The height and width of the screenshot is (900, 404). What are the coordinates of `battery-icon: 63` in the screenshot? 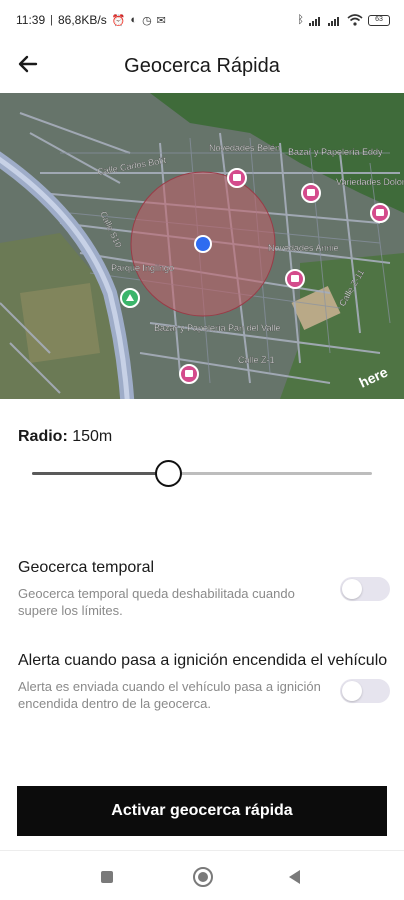 It's located at (379, 20).